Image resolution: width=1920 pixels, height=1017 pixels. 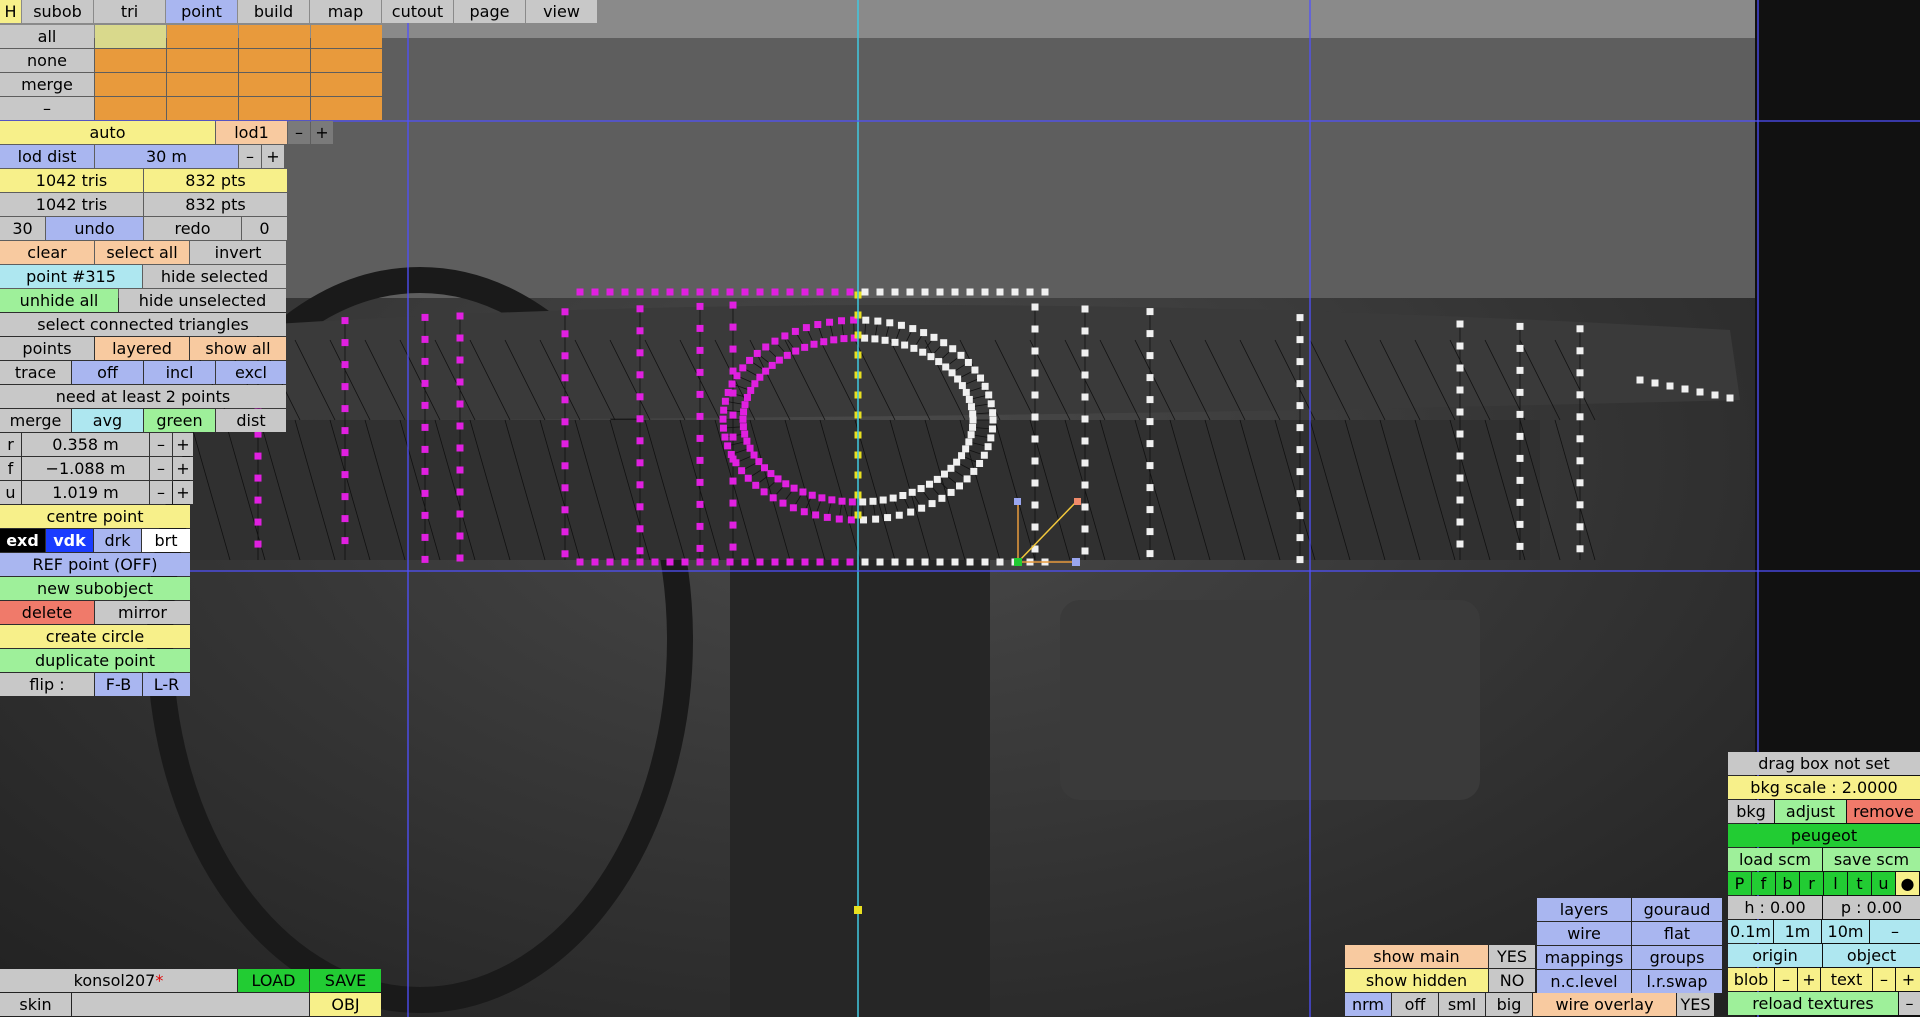 I want to click on reload-minus: –, so click(x=1909, y=1003).